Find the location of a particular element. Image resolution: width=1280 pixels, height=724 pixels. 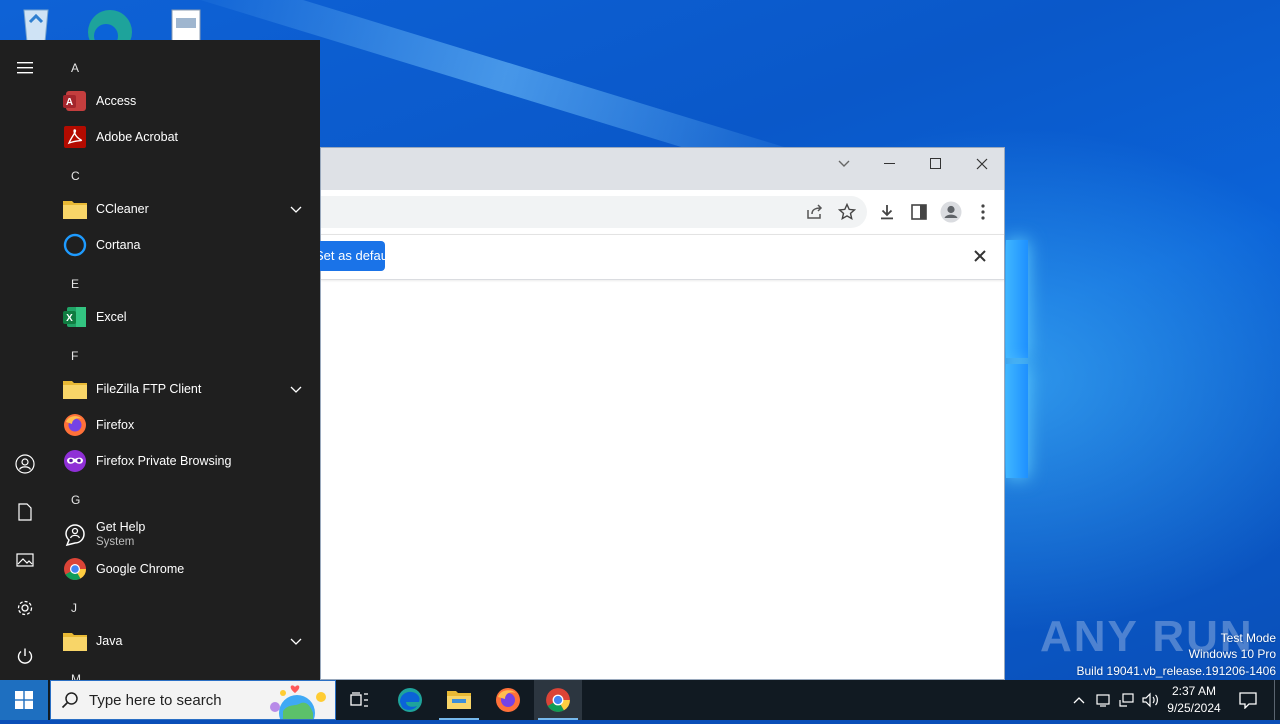

section-letter-e: E is located at coordinates (75, 284).